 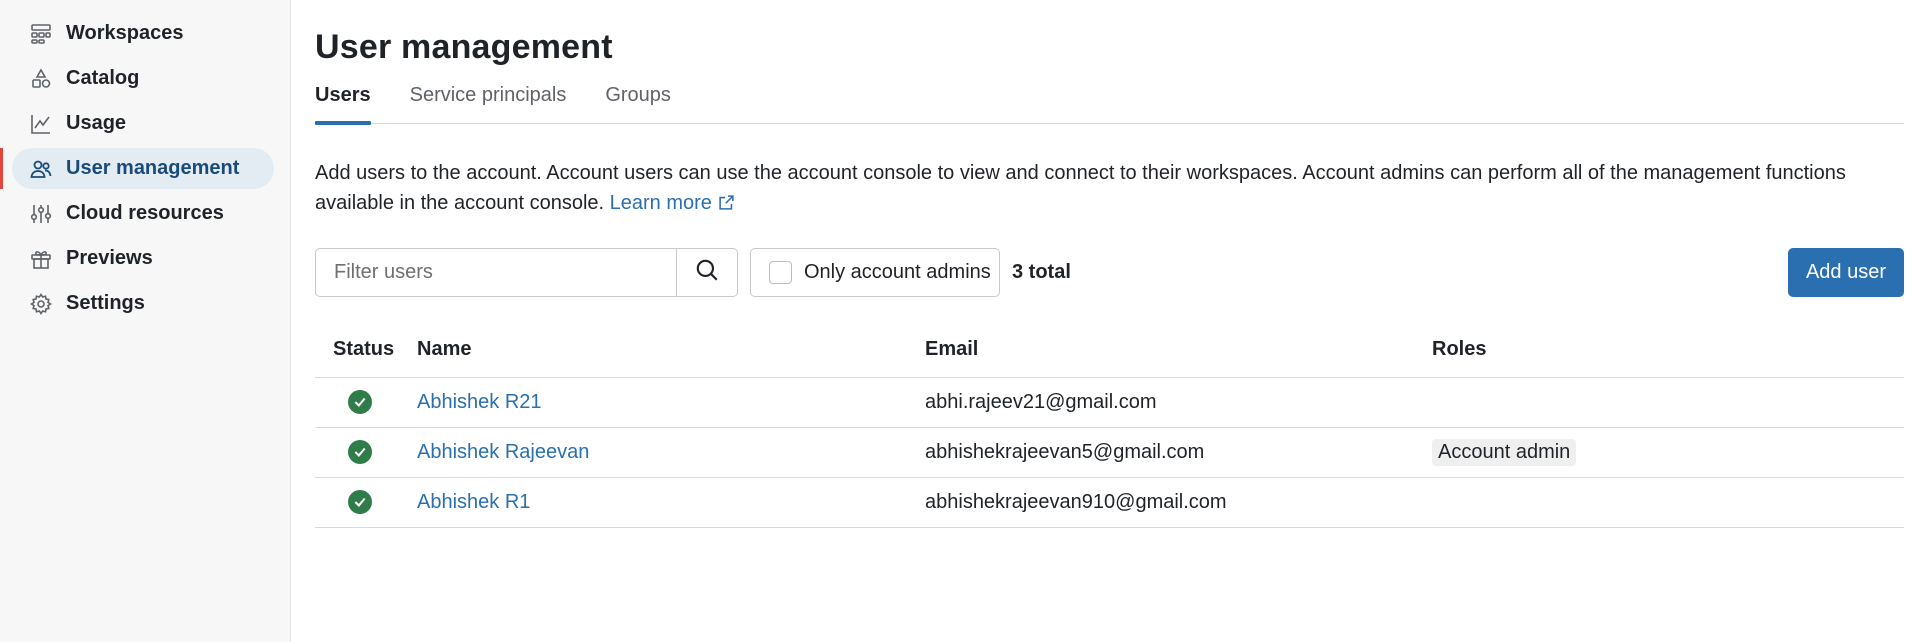 I want to click on only-account-admins-toggle: Only account admins, so click(x=875, y=272).